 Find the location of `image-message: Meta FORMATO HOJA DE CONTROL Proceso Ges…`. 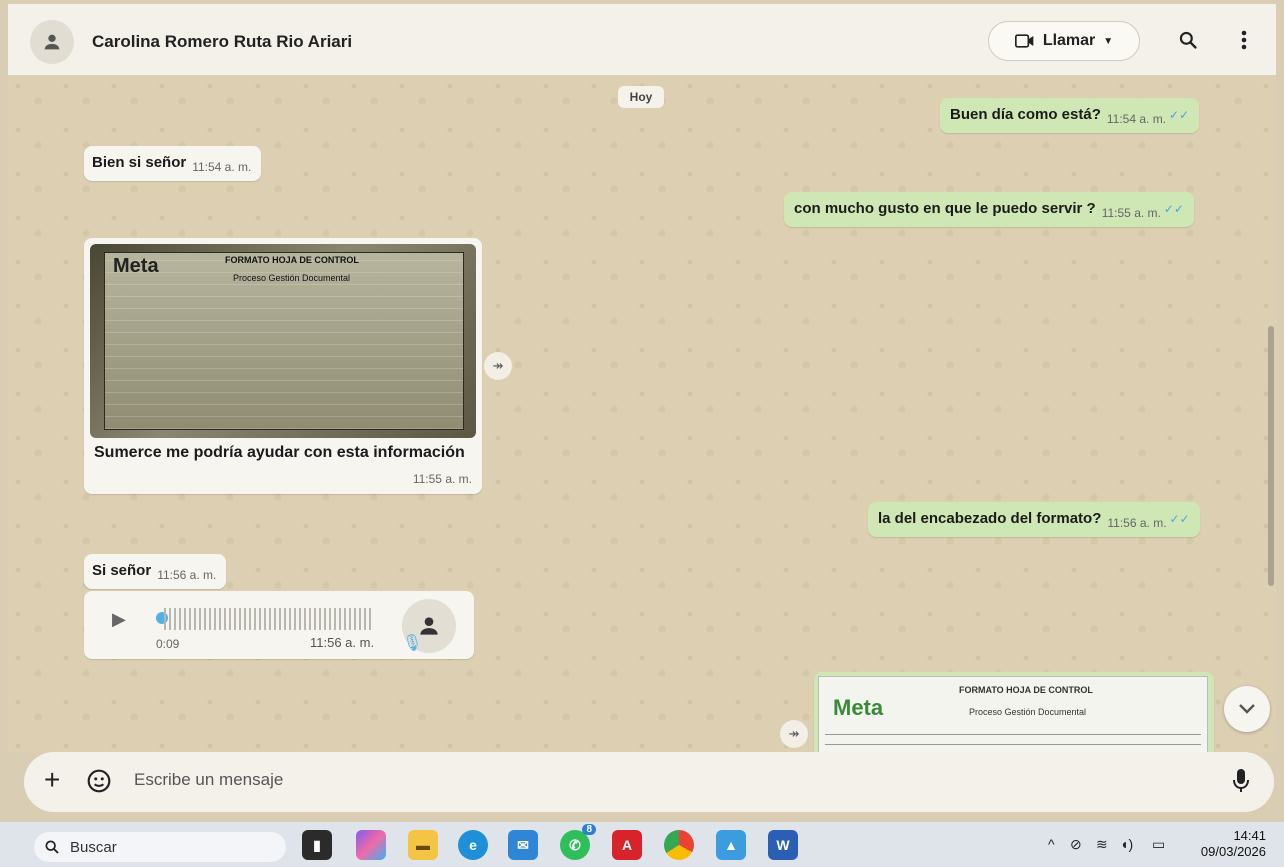

image-message: Meta FORMATO HOJA DE CONTROL Proceso Ges… is located at coordinates (283, 366).